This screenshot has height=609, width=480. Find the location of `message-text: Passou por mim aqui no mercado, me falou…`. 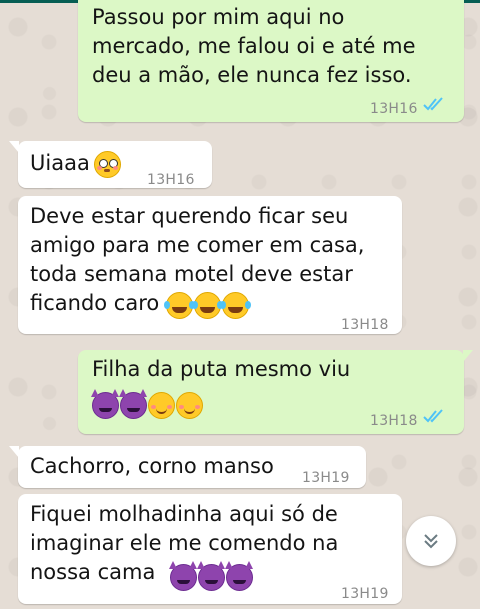

message-text: Passou por mim aqui no mercado, me falou… is located at coordinates (254, 46).